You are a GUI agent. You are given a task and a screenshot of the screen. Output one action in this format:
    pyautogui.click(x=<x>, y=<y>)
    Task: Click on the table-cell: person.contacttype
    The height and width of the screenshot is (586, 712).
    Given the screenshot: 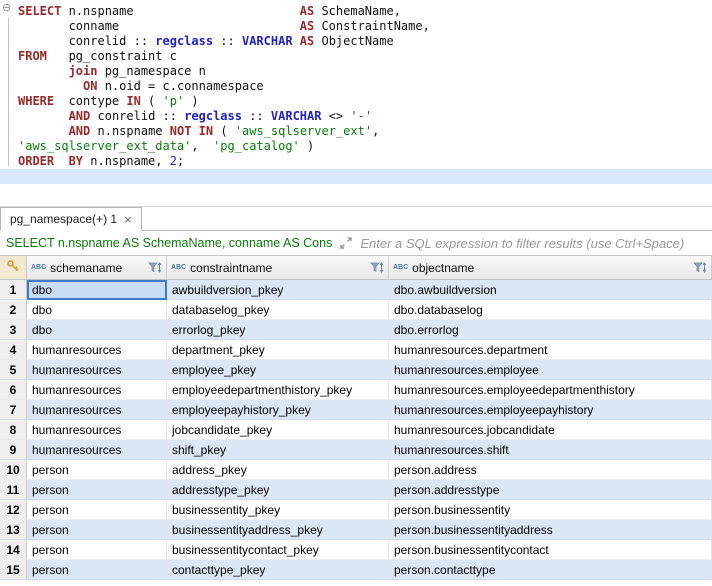 What is the action you would take?
    pyautogui.click(x=550, y=570)
    